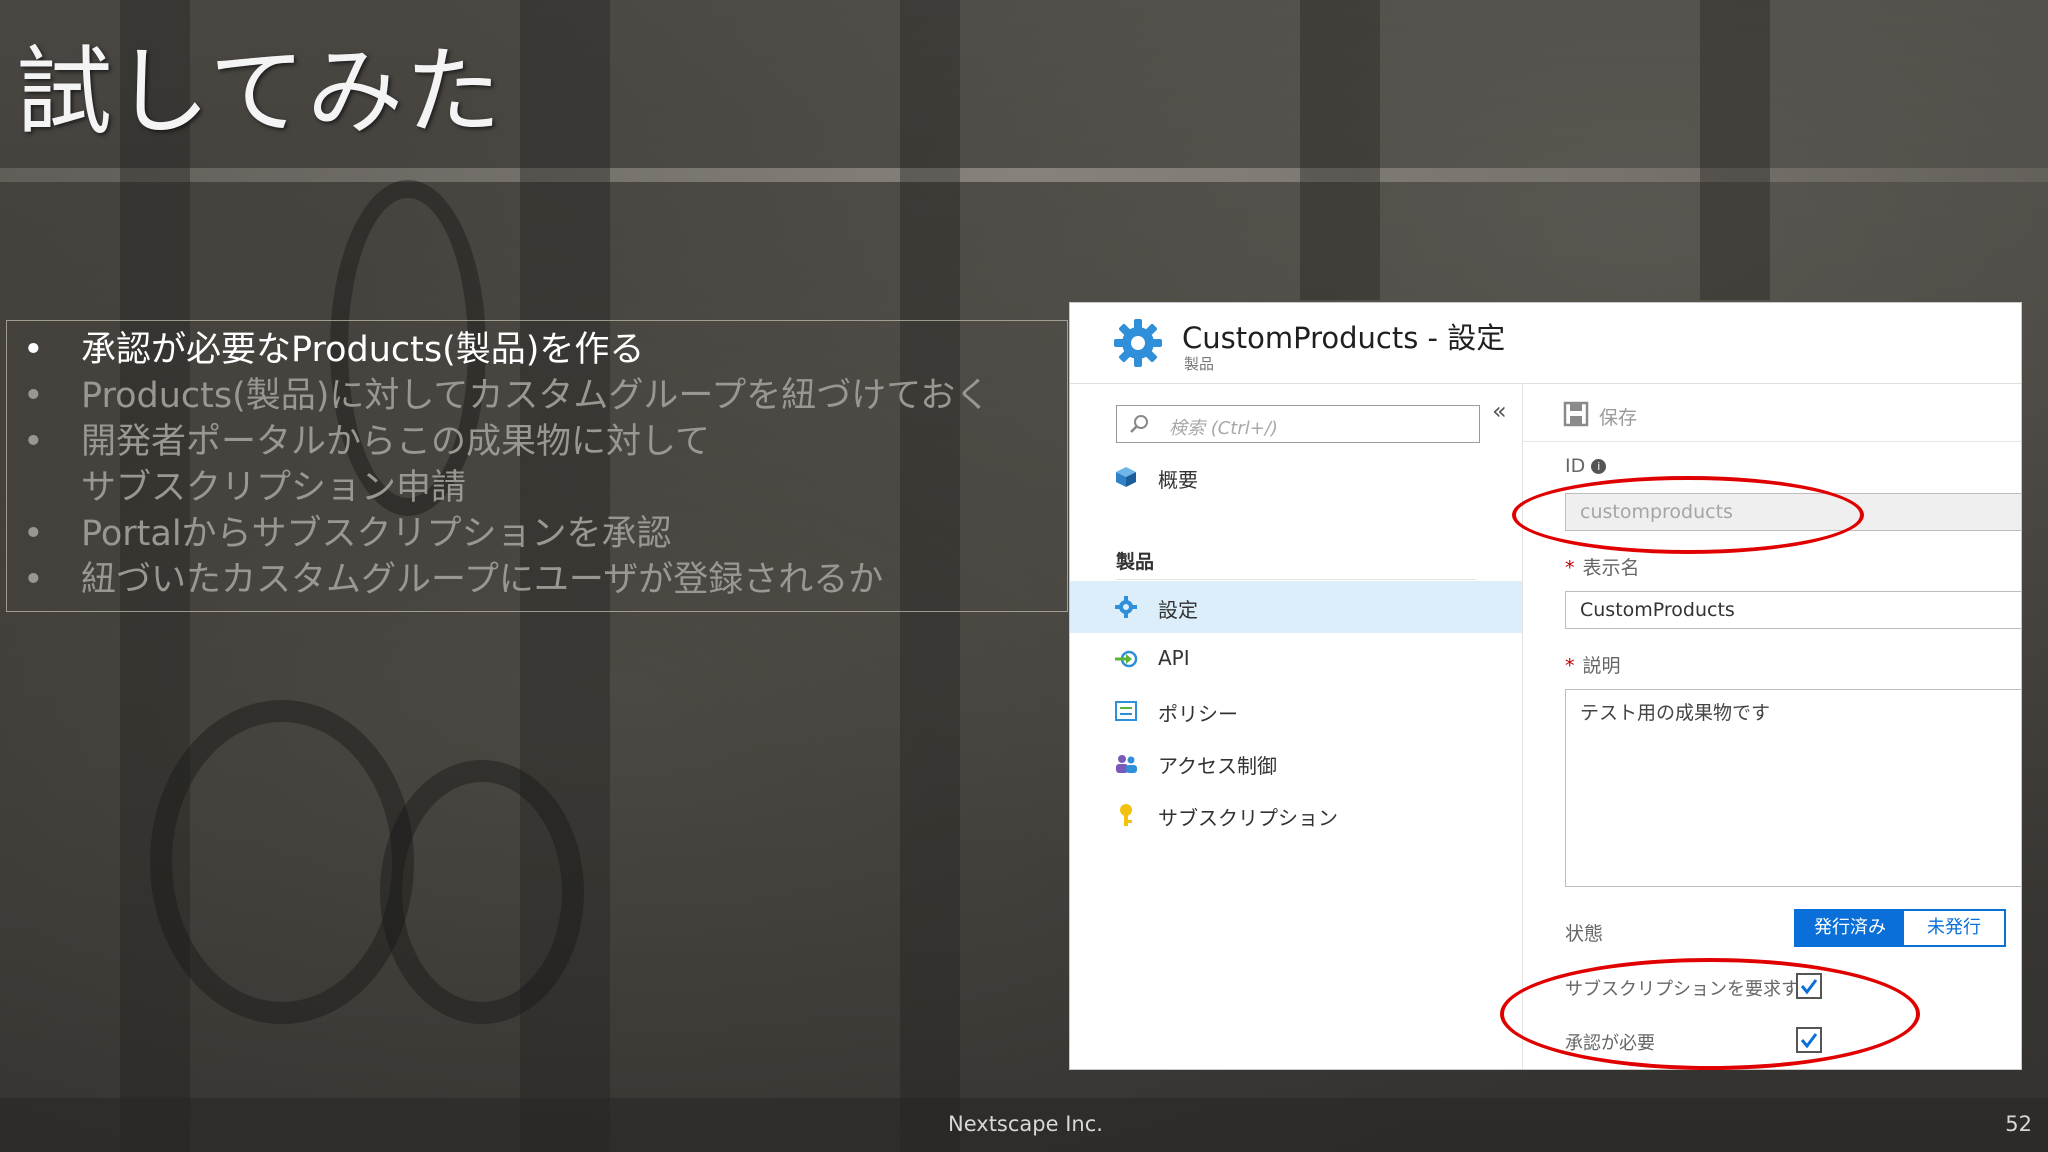 This screenshot has width=2048, height=1152. I want to click on menu-item-policy: ポリシー, so click(1296, 711).